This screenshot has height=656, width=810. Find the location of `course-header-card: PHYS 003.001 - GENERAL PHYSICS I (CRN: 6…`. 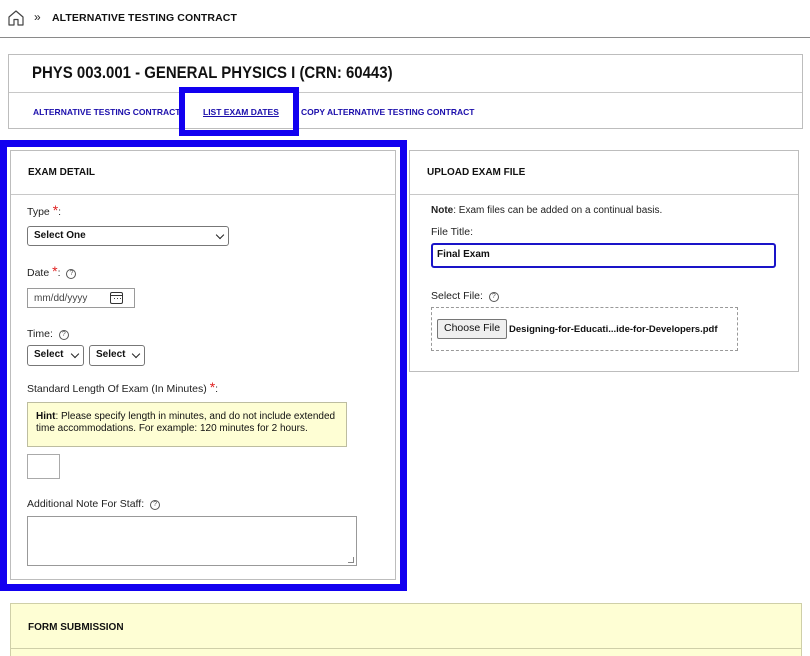

course-header-card: PHYS 003.001 - GENERAL PHYSICS I (CRN: 6… is located at coordinates (405, 91).